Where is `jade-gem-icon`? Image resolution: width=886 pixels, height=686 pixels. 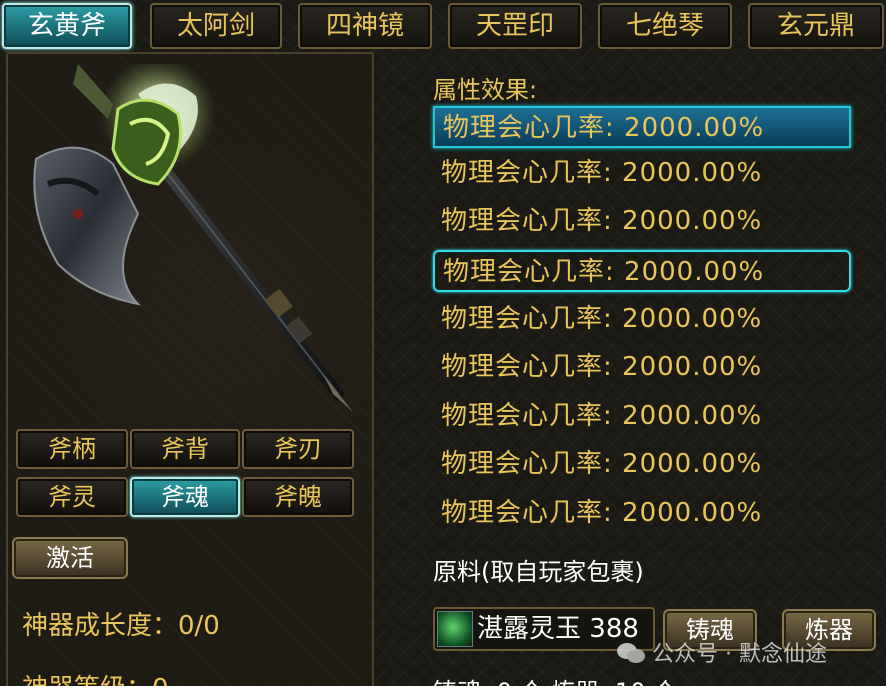 jade-gem-icon is located at coordinates (455, 629).